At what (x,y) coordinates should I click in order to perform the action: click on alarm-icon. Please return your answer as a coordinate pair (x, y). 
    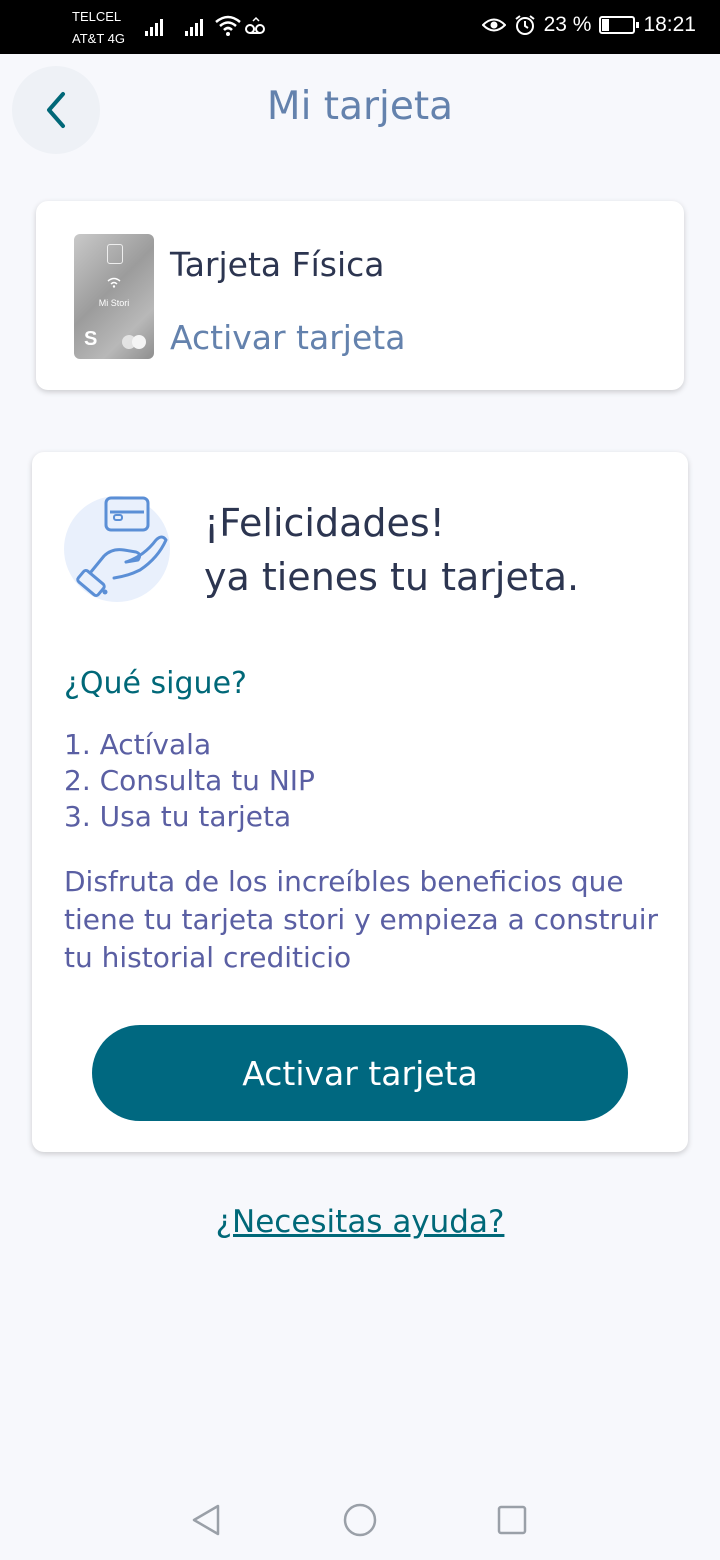
    Looking at the image, I should click on (524, 25).